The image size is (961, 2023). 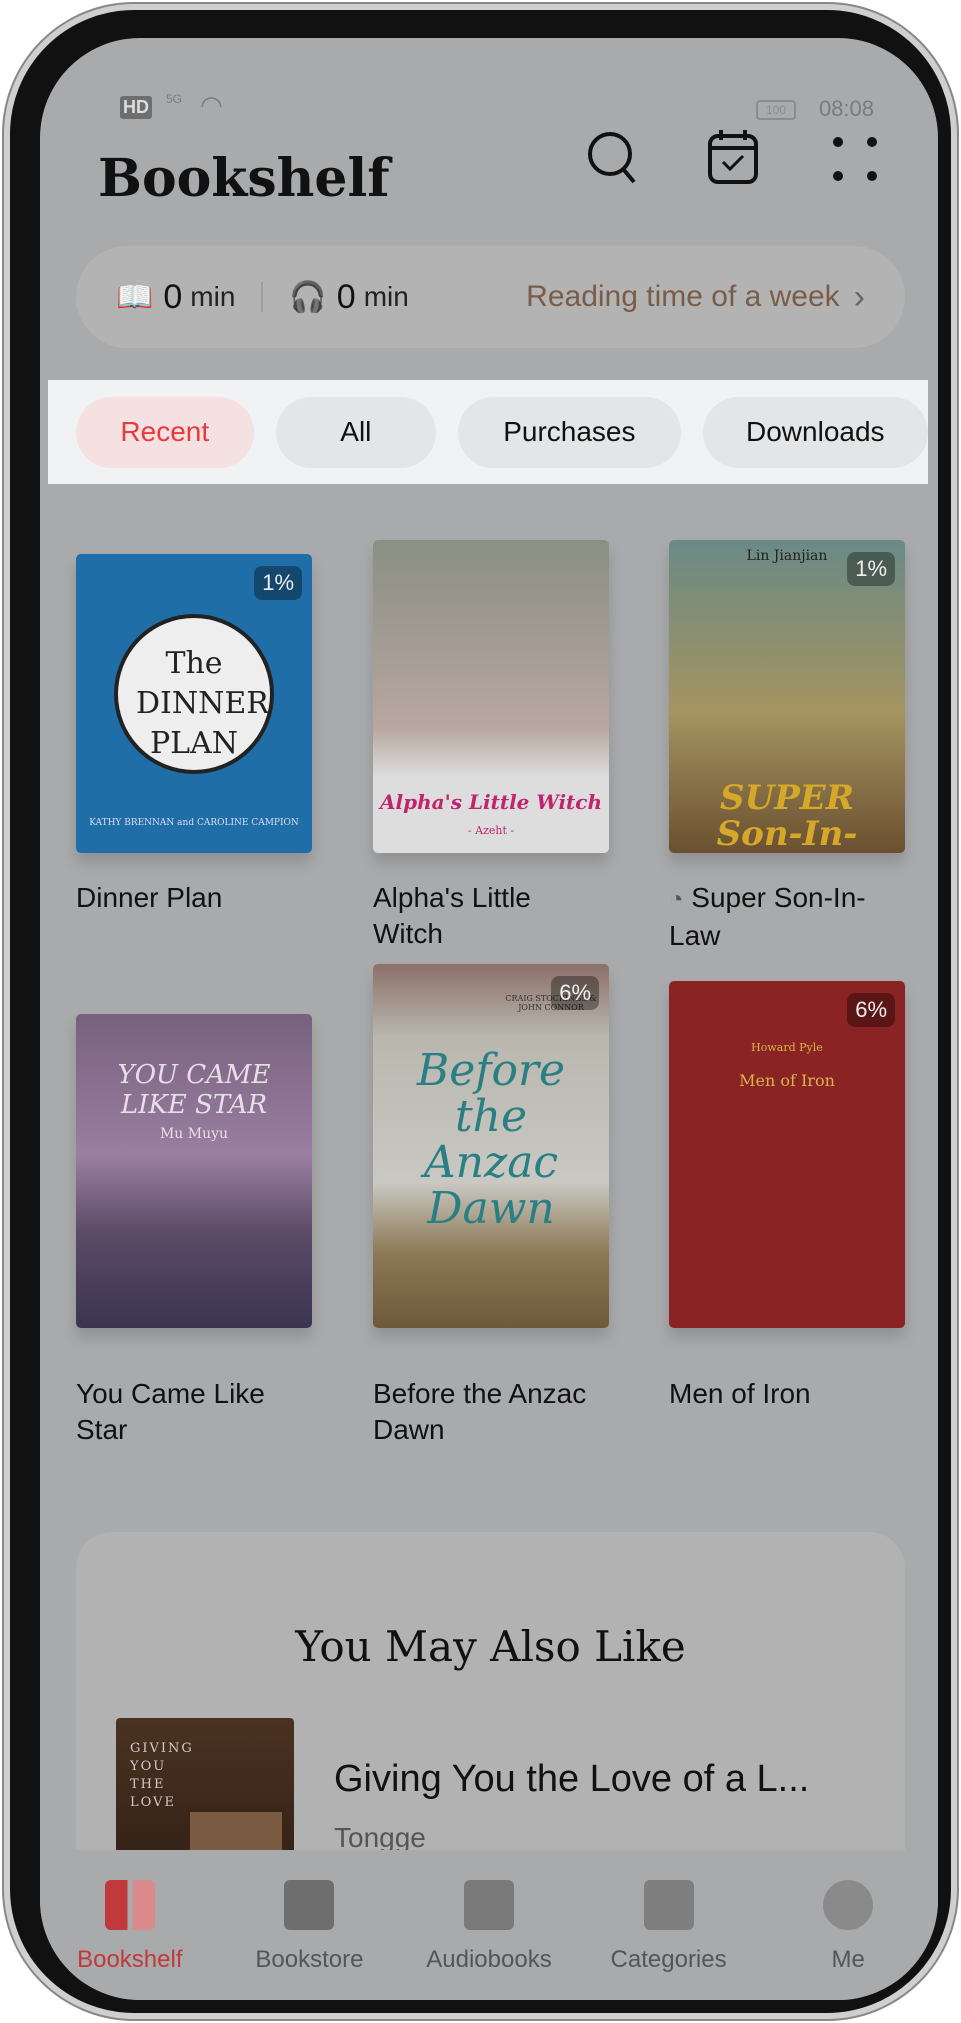 I want to click on listen-minutes: 0, so click(x=346, y=296).